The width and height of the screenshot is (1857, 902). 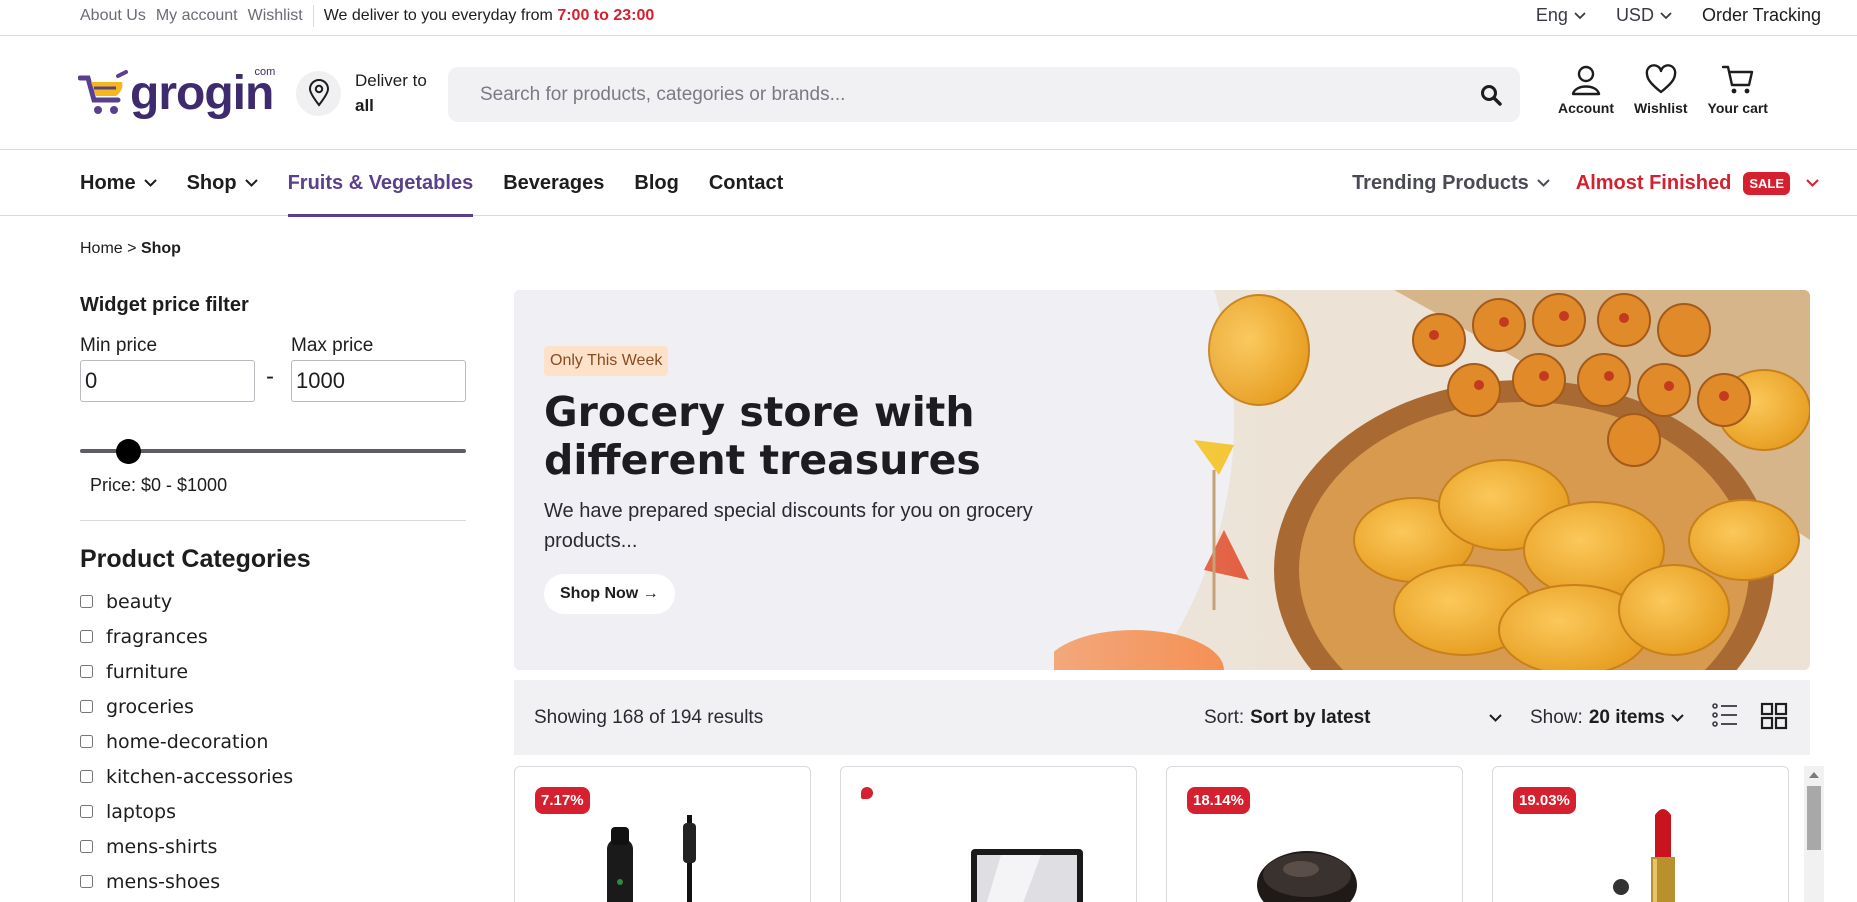 I want to click on deliver-to-value: all, so click(x=364, y=105).